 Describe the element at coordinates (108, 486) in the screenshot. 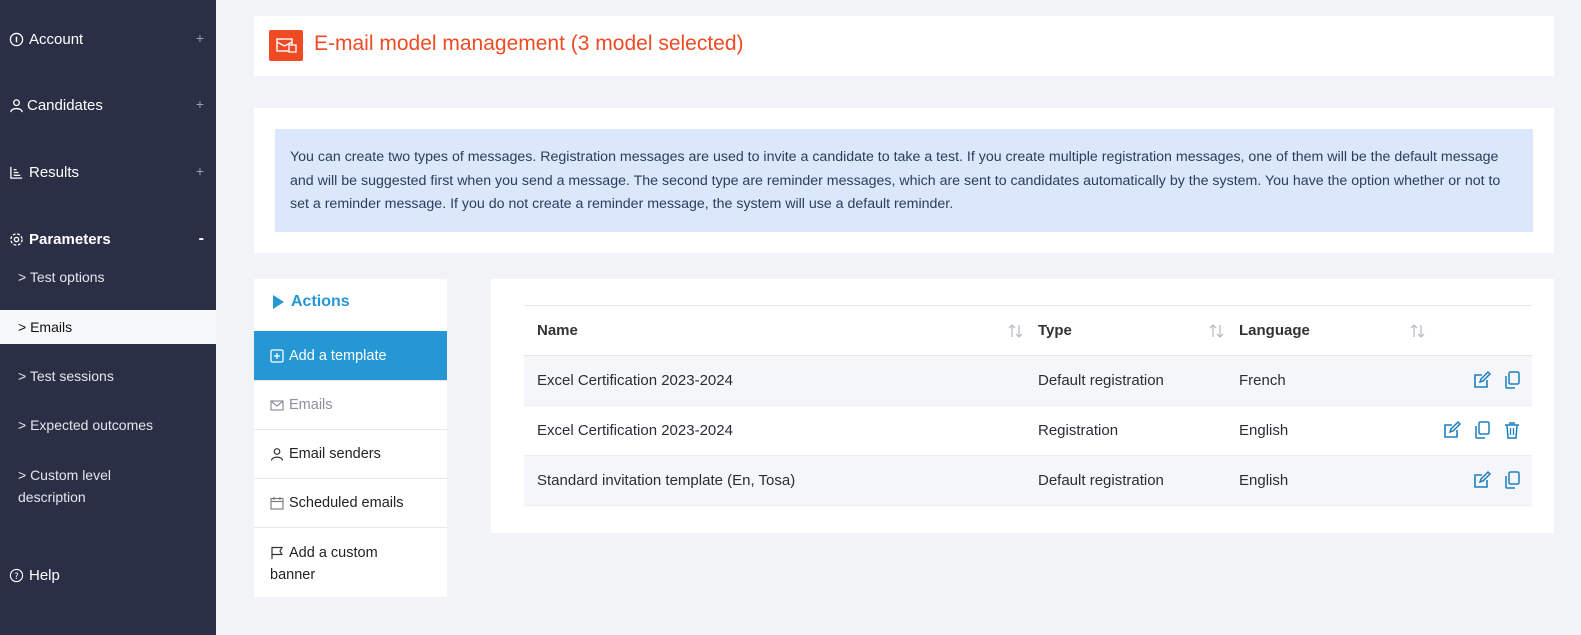

I see `sidebar-item-custom-level-description: > Custom level description` at that location.